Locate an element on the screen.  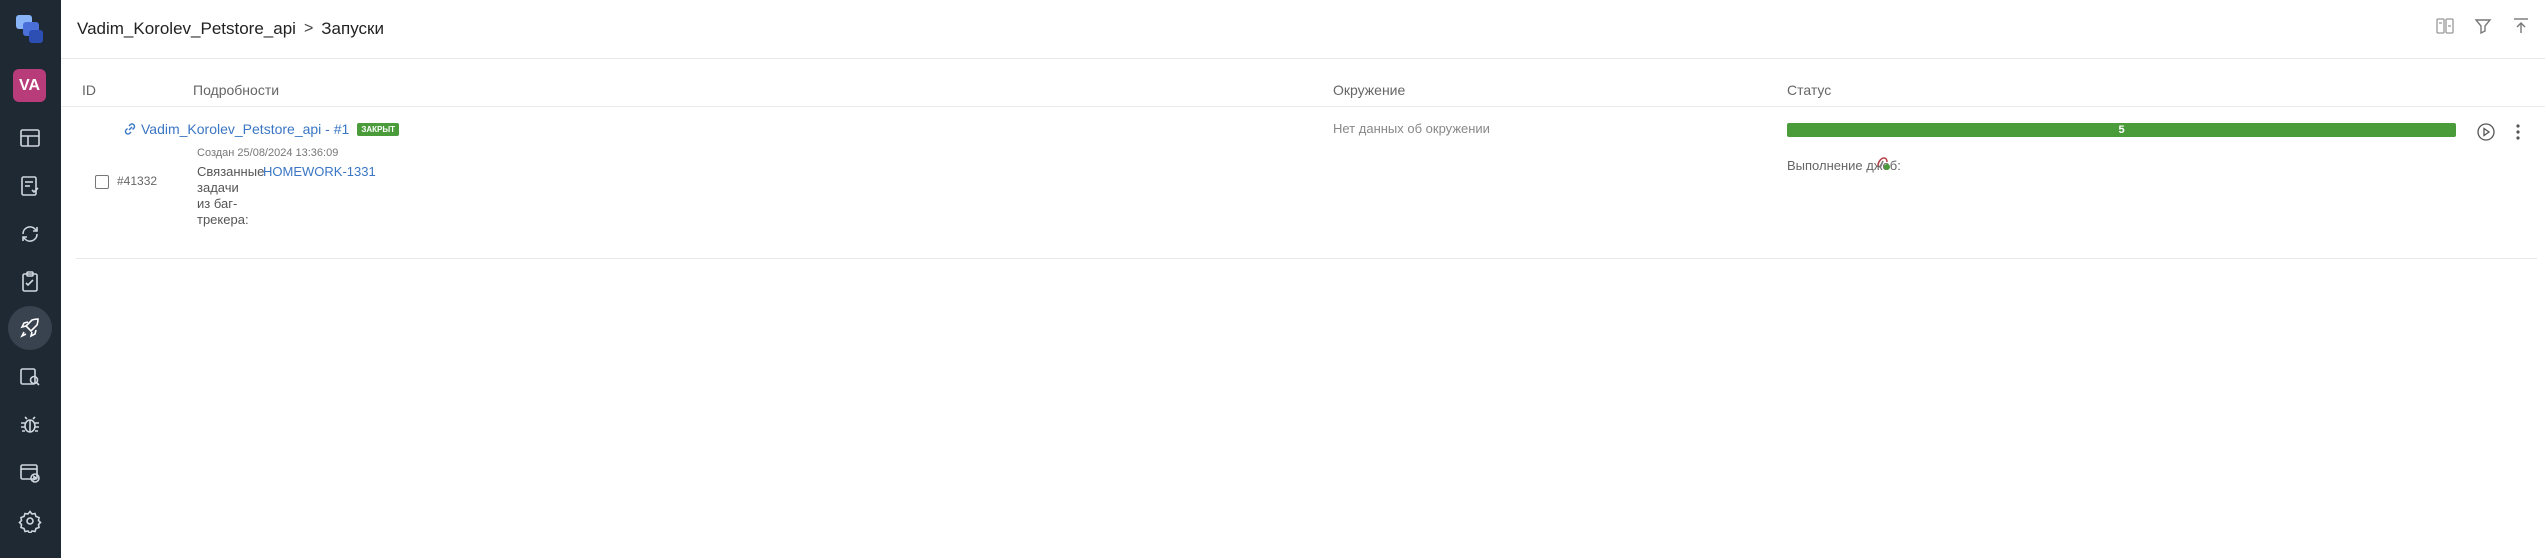
breadcrumb-project: Vadim_Korolev_Petstore_api is located at coordinates (186, 29).